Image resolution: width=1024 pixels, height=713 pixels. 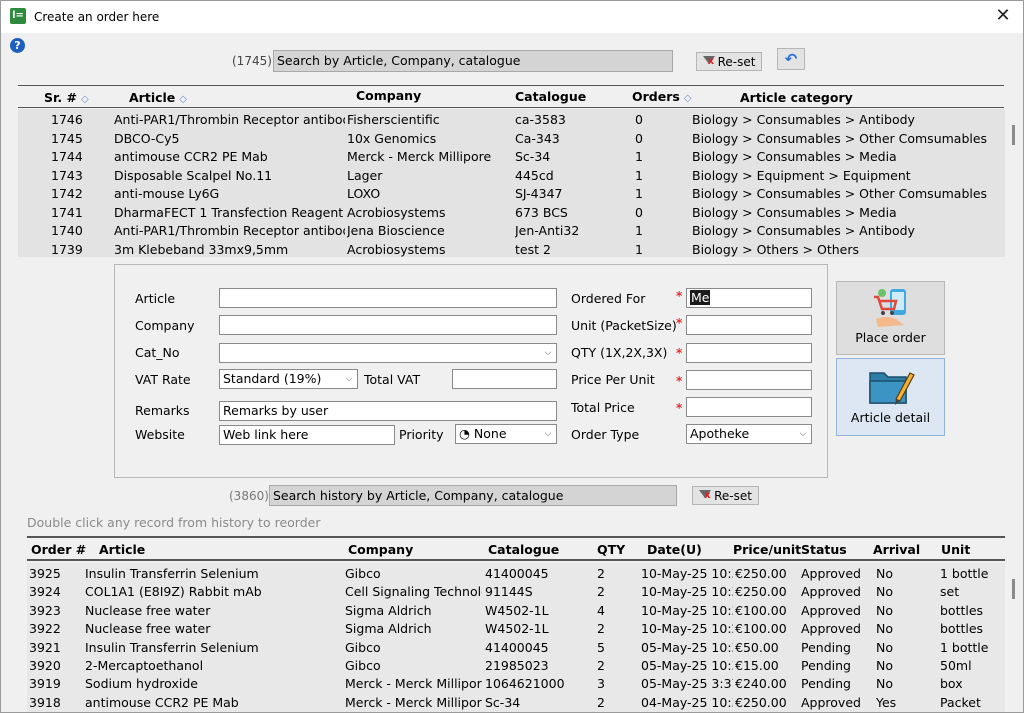 What do you see at coordinates (796, 97) in the screenshot?
I see `col-header-category: Article category` at bounding box center [796, 97].